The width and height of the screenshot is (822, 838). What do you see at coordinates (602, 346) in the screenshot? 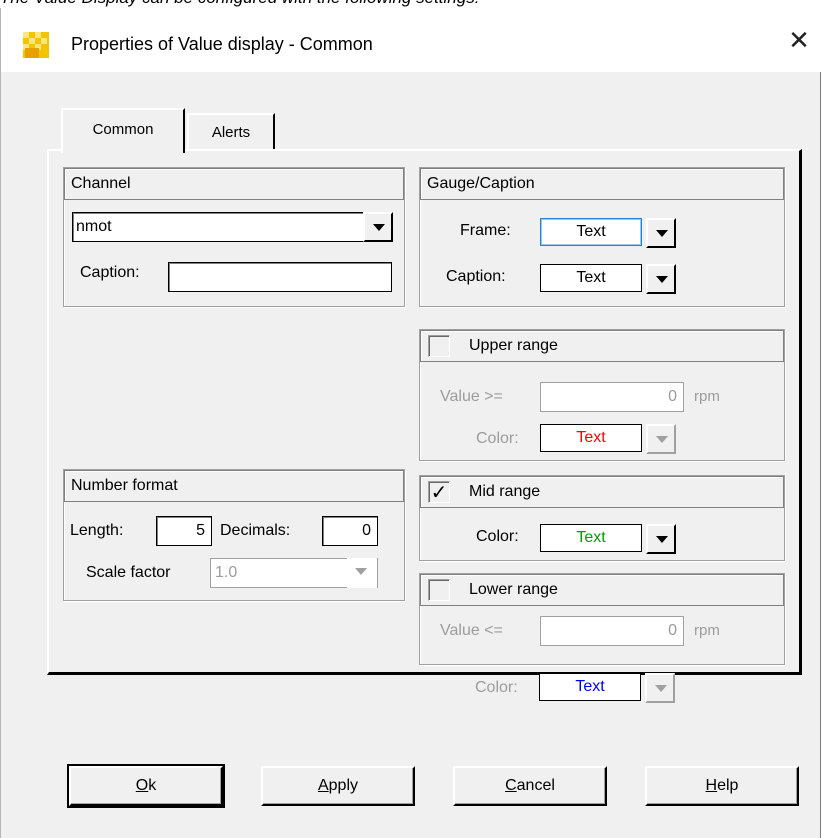
I see `upper-range-header: Upper range` at bounding box center [602, 346].